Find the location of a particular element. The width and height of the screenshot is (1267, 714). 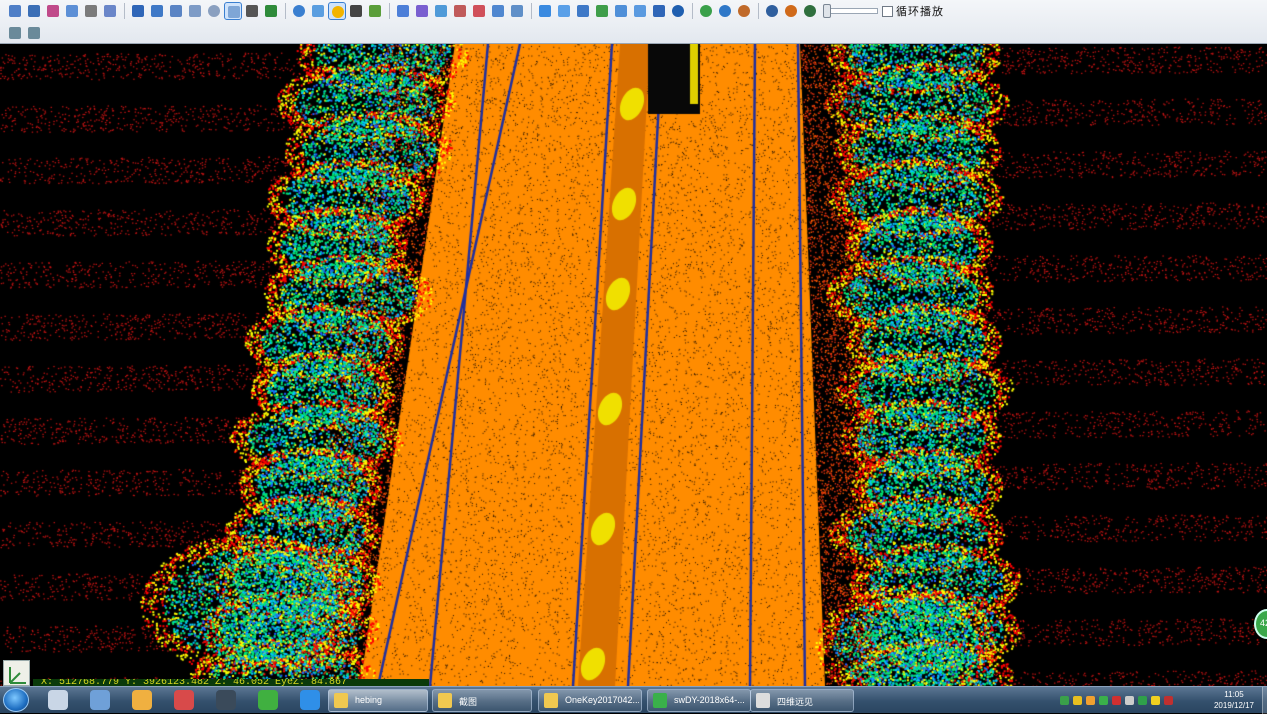

wave-filter-icon is located at coordinates (15, 33).